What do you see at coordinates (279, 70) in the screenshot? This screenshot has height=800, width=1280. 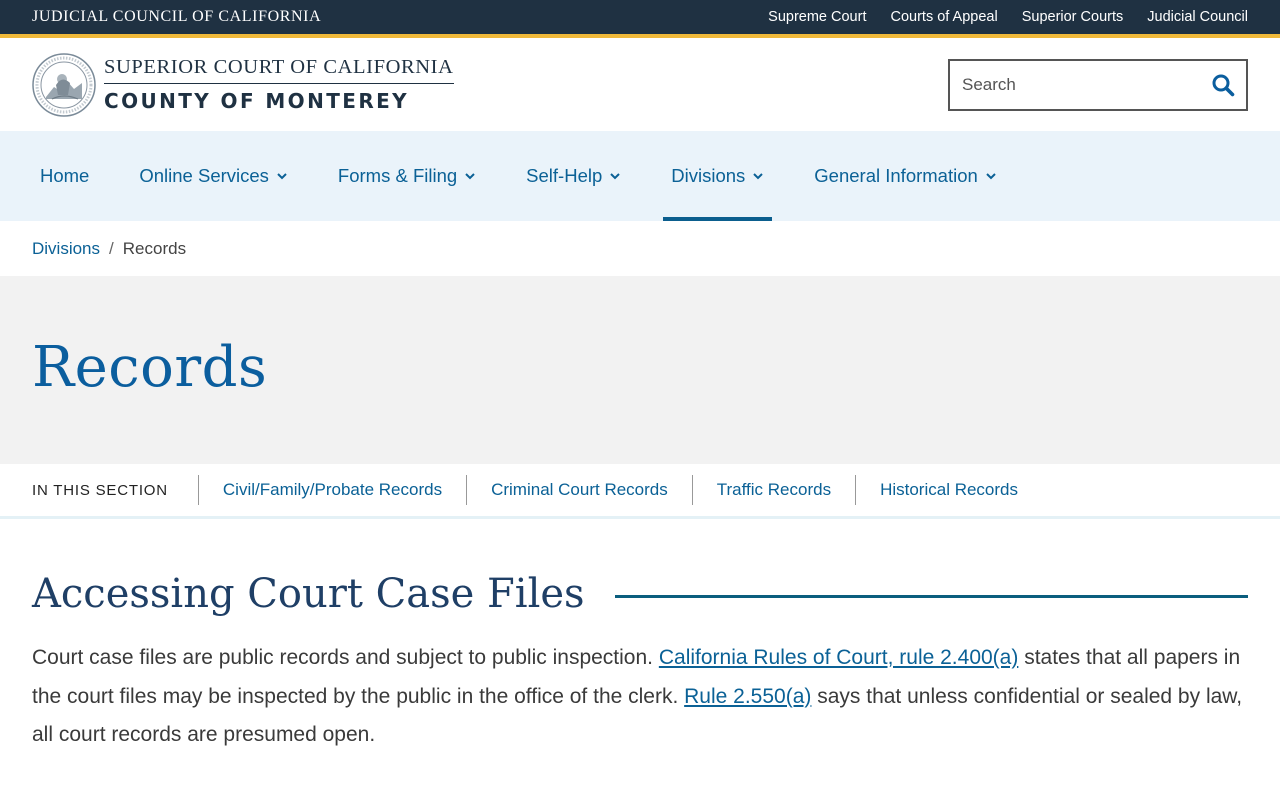 I see `logo-court-name: SUPERIOR COURT OF CALIFORNIA` at bounding box center [279, 70].